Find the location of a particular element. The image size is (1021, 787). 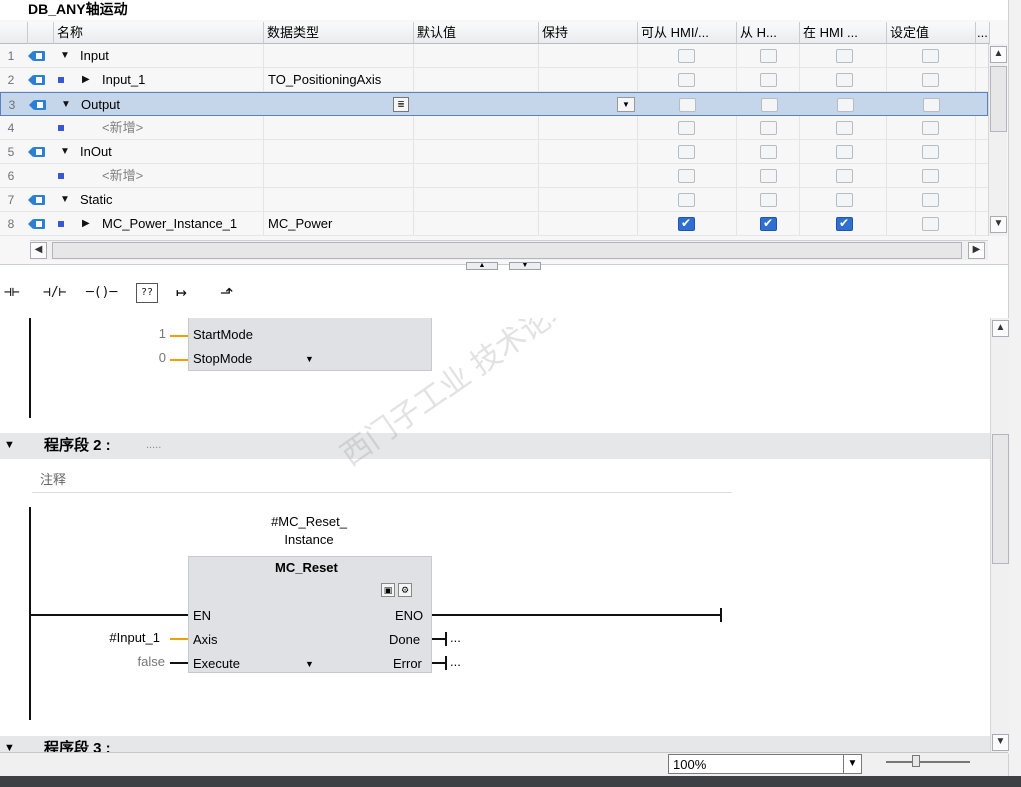

splitter-collapse-up-icon: ▲ is located at coordinates (482, 266).